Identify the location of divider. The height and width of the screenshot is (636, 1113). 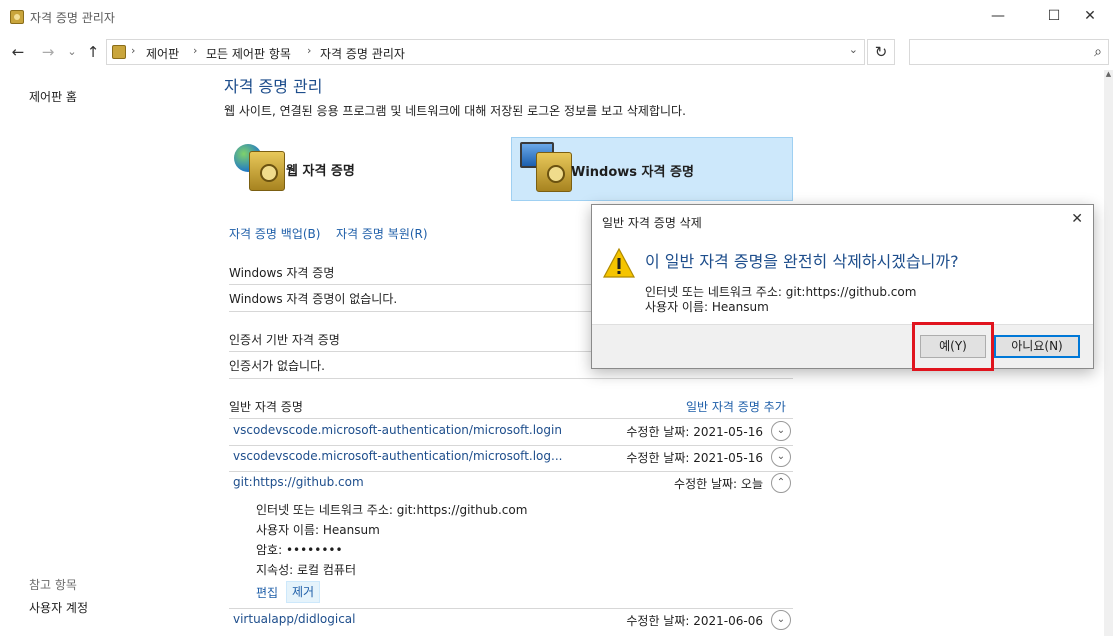
(511, 378).